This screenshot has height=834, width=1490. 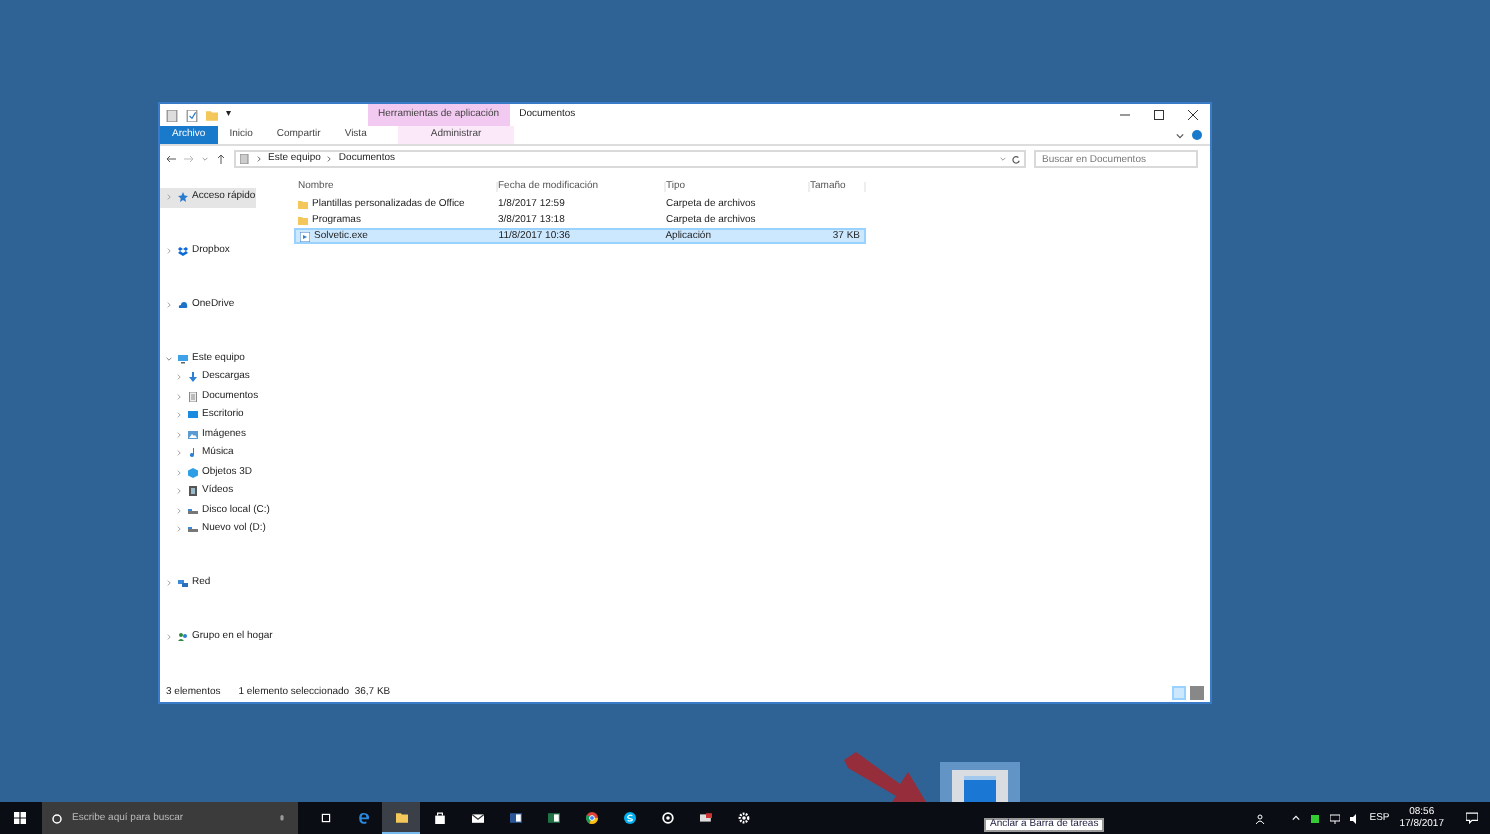 I want to click on check-document-icon, so click(x=192, y=115).